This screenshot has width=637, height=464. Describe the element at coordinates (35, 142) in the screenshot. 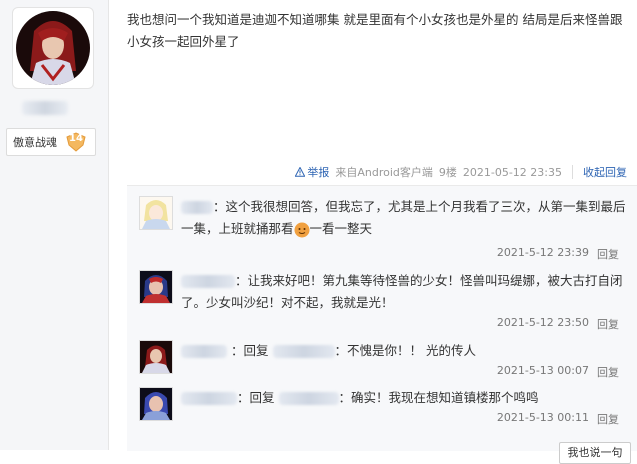

I see `level-name: 傲意战魂` at that location.